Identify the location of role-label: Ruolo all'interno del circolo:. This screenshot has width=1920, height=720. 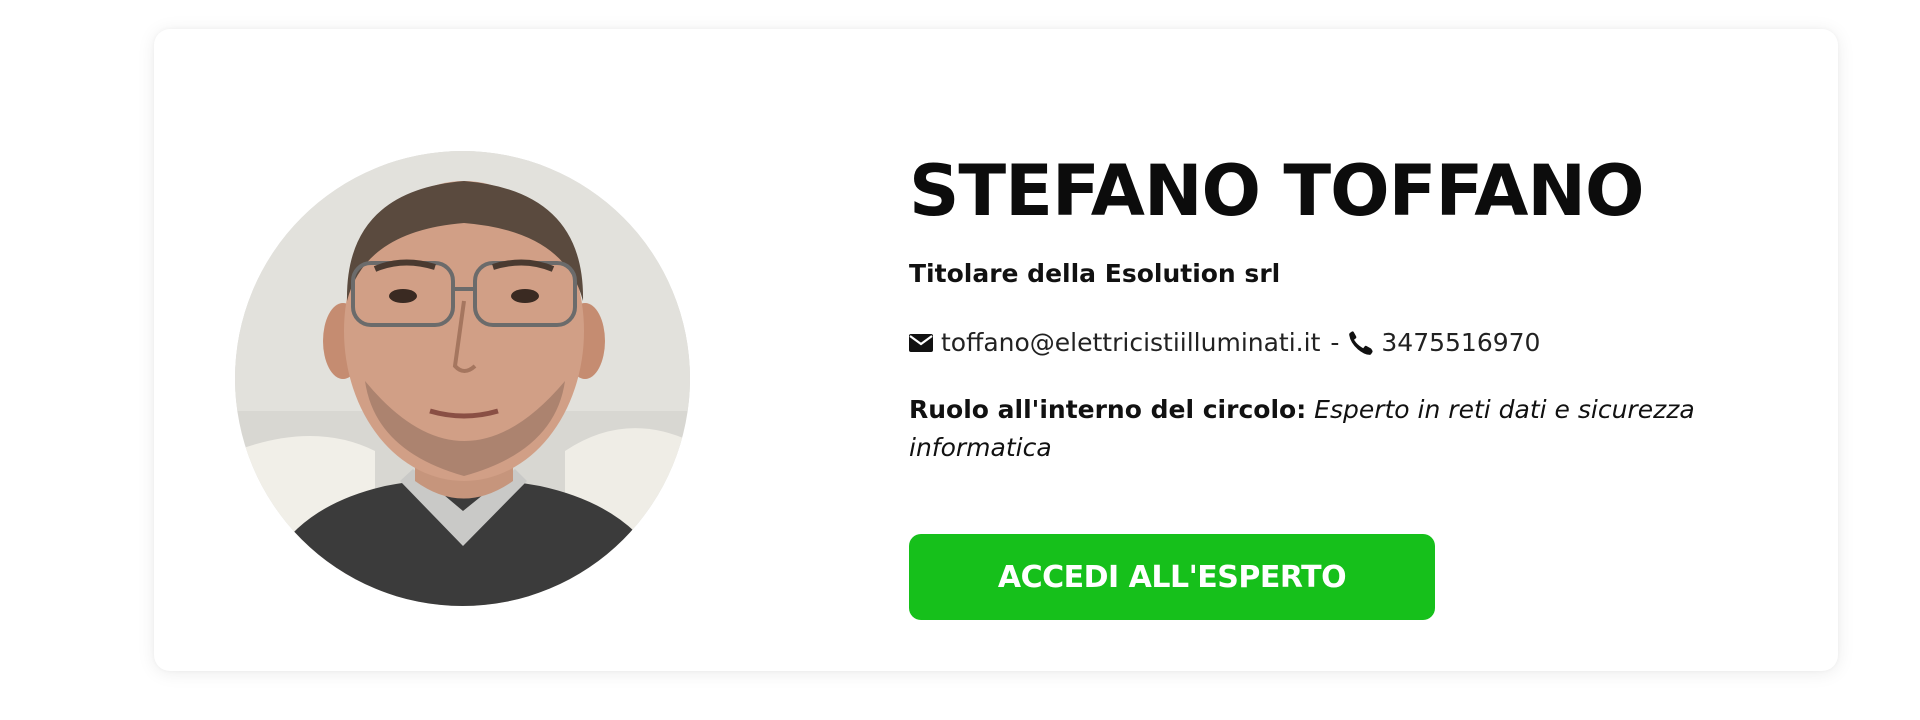
(1108, 409).